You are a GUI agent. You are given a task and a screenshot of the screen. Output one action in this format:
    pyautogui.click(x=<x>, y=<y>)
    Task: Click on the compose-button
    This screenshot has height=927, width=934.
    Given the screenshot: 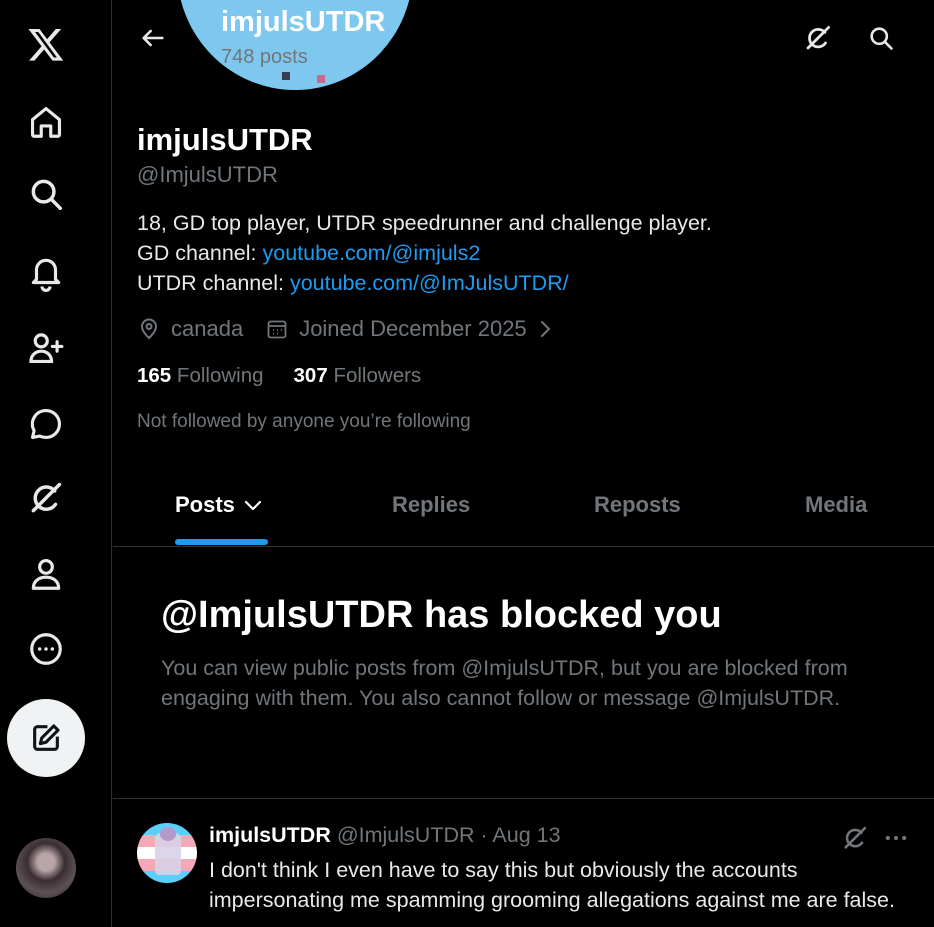 What is the action you would take?
    pyautogui.click(x=46, y=738)
    